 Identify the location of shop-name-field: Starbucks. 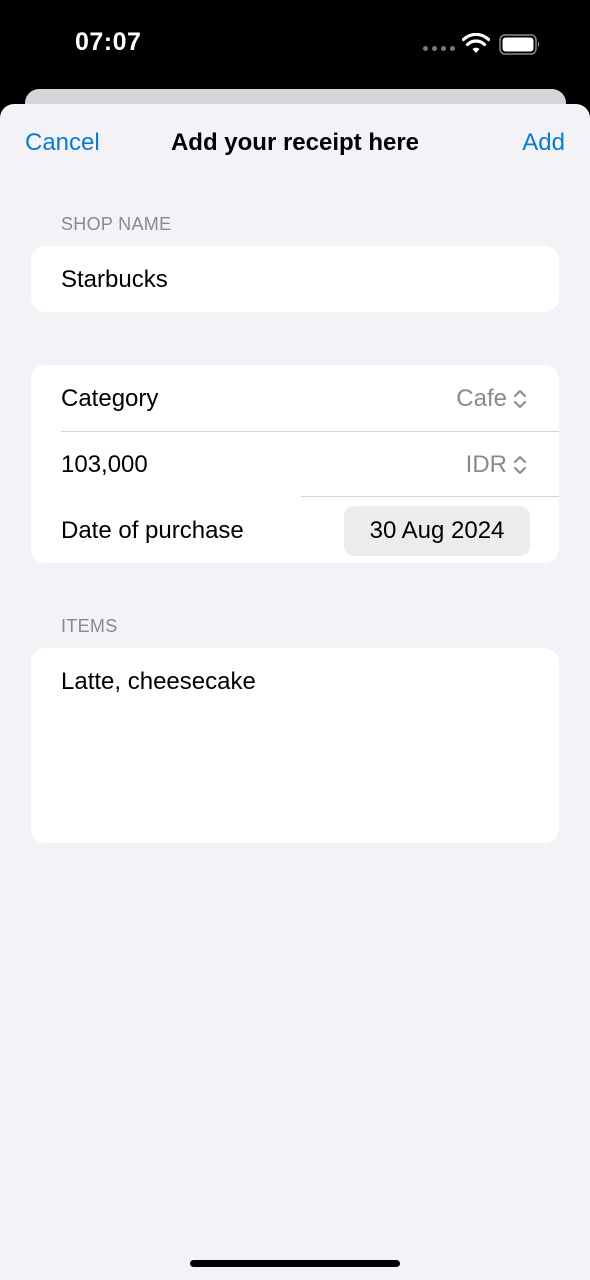
(114, 280).